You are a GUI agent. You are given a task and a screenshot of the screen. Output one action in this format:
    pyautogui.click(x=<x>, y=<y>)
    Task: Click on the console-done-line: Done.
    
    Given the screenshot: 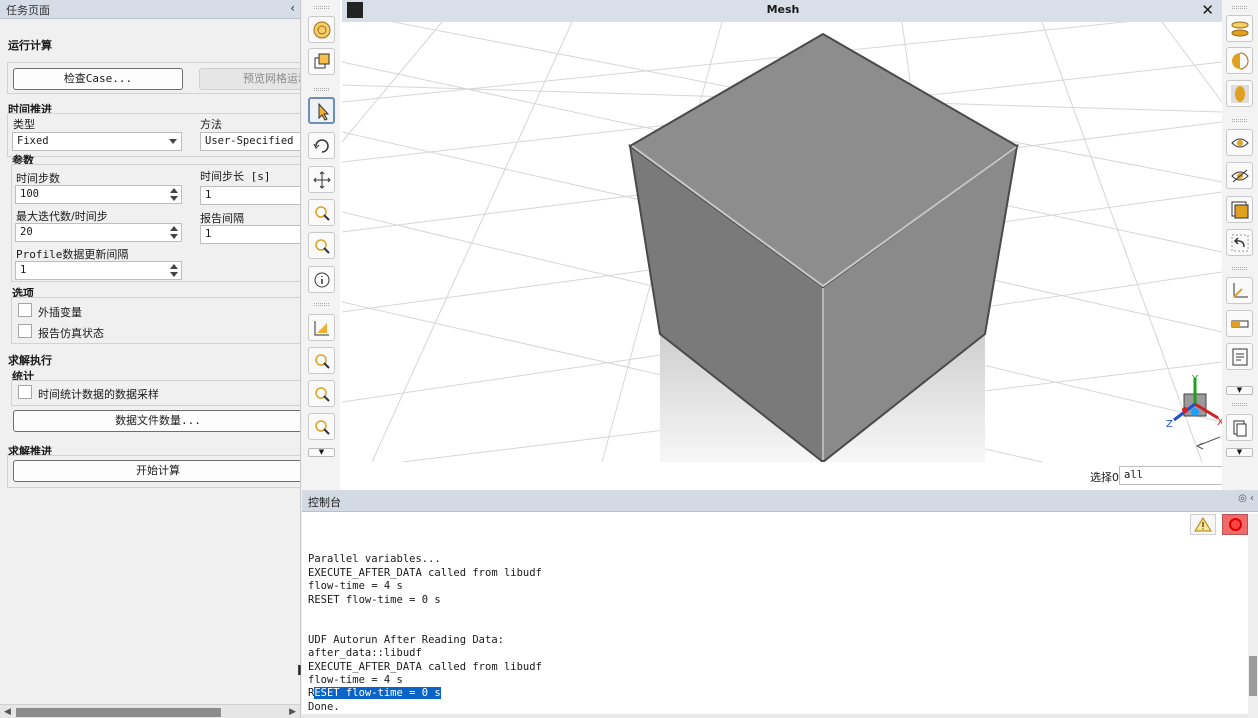 What is the action you would take?
    pyautogui.click(x=324, y=706)
    